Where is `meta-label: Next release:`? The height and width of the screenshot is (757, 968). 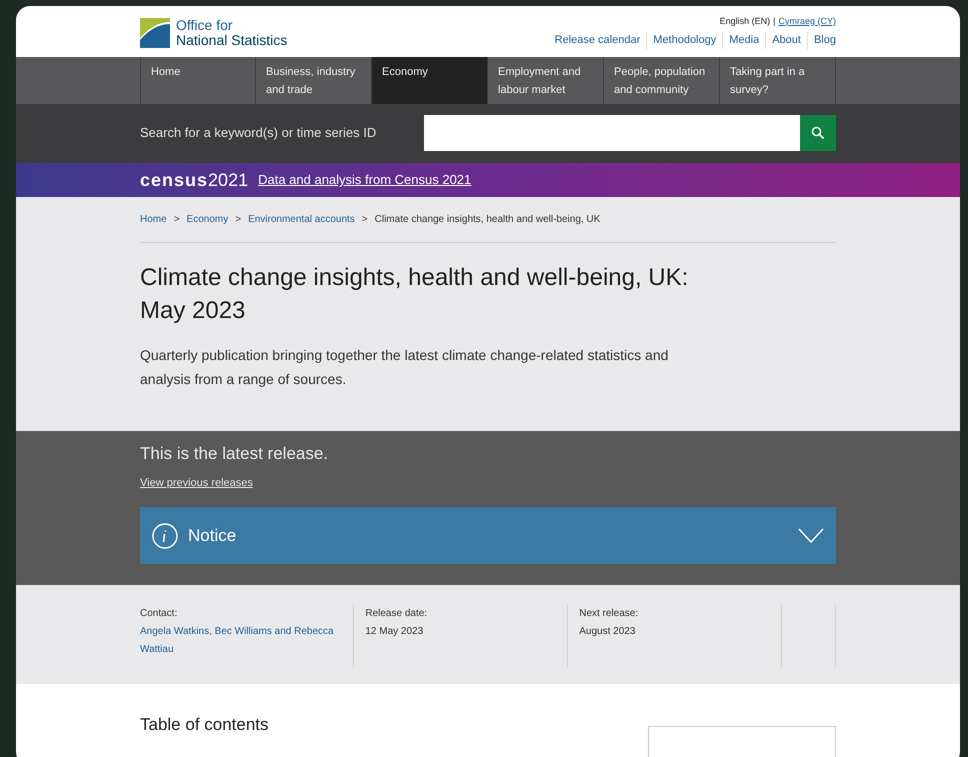 meta-label: Next release: is located at coordinates (609, 614).